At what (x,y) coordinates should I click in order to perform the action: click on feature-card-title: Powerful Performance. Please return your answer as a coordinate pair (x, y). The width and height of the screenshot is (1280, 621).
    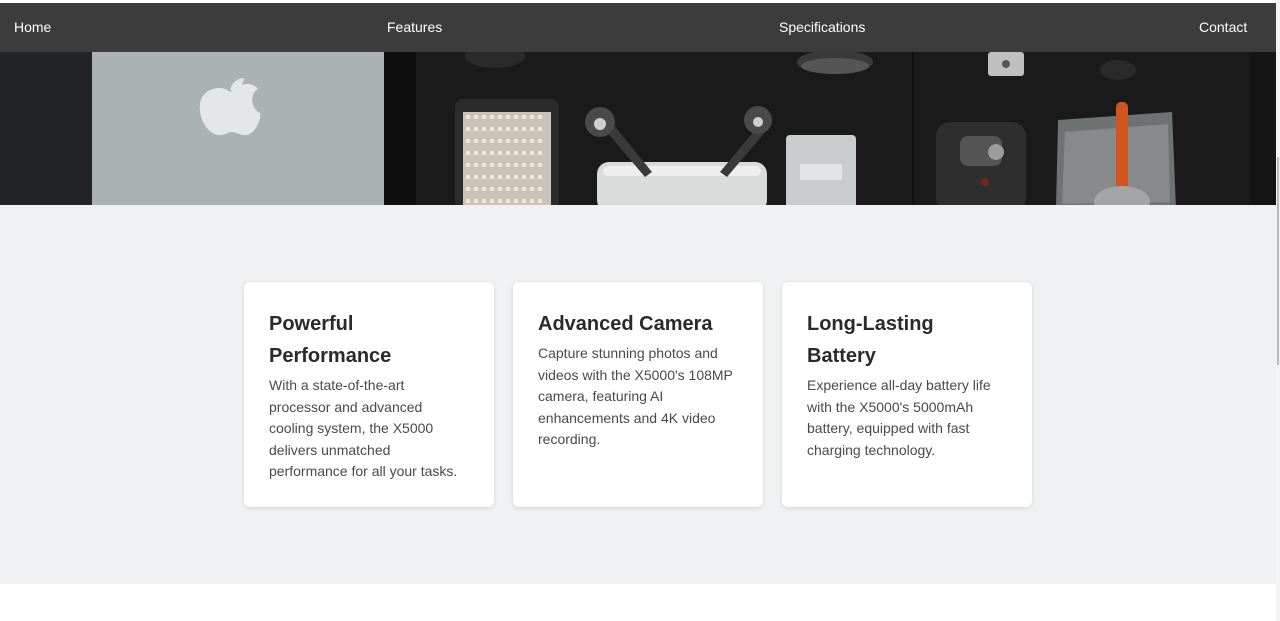
    Looking at the image, I should click on (330, 340).